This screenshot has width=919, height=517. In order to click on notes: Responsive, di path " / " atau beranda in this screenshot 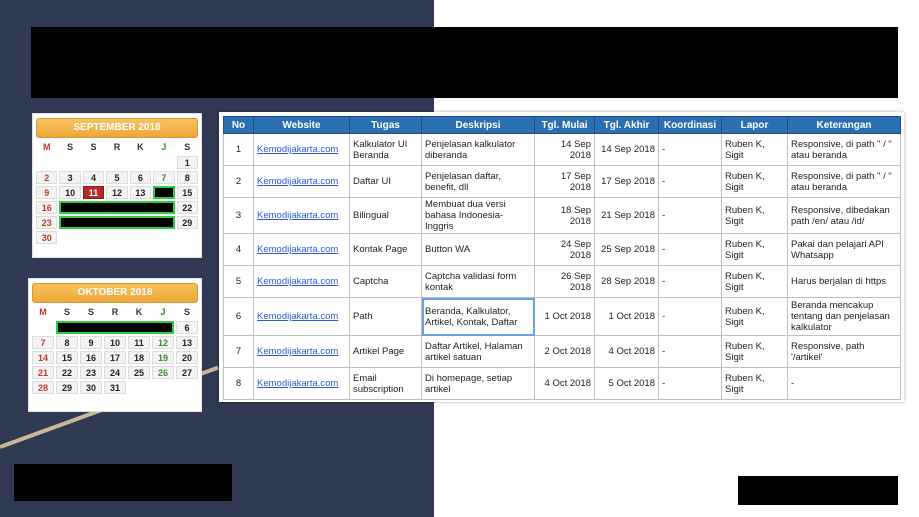, I will do `click(844, 181)`.